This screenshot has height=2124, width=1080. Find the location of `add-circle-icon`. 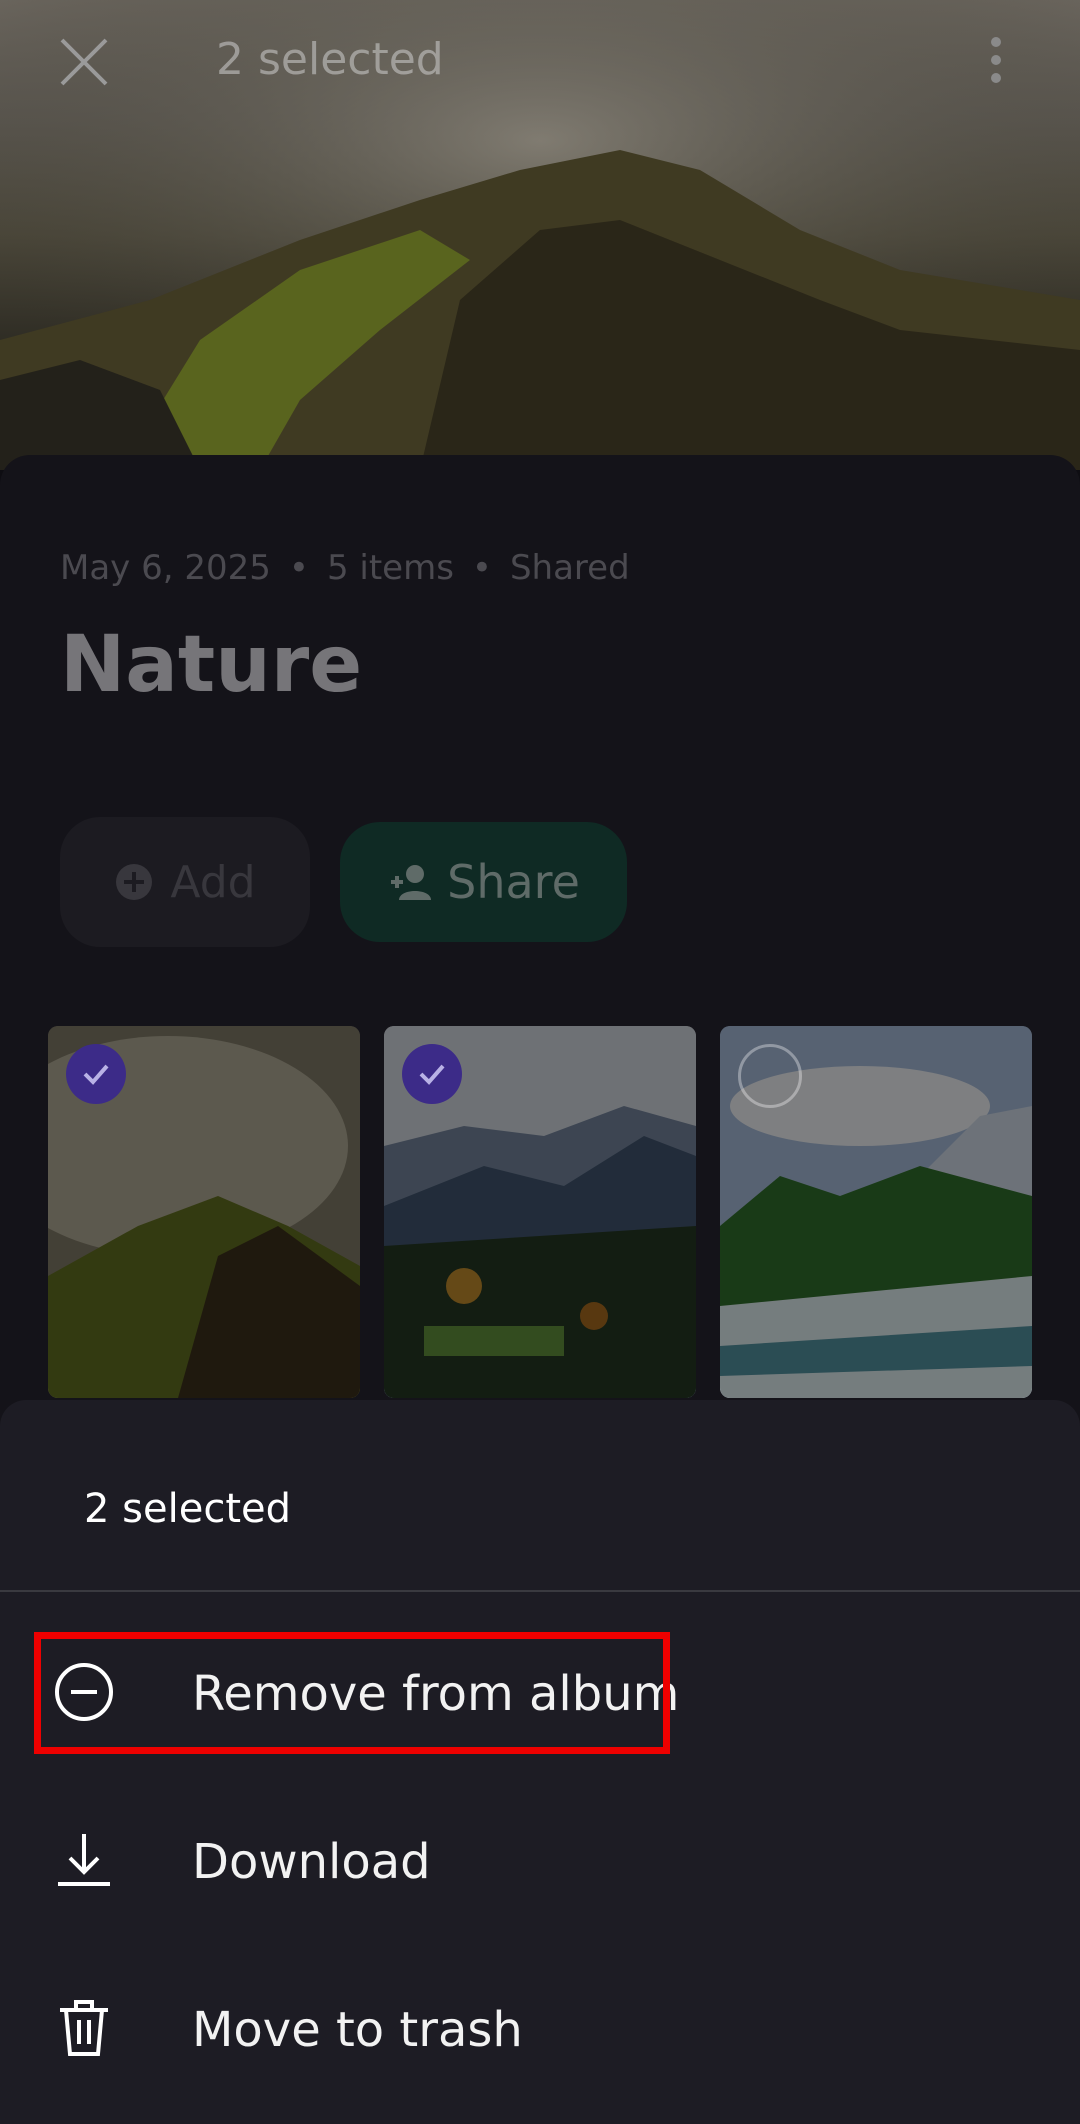

add-circle-icon is located at coordinates (134, 882).